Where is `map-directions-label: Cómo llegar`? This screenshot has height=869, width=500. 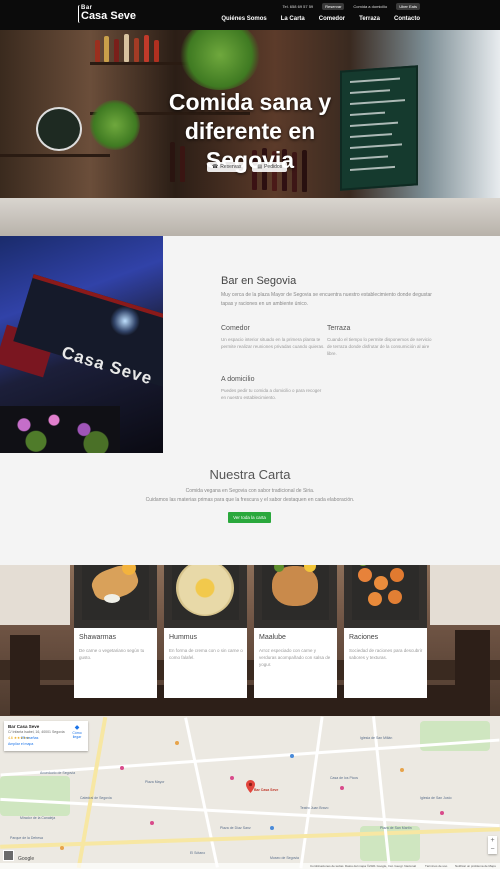
map-directions-label: Cómo llegar is located at coordinates (77, 735).